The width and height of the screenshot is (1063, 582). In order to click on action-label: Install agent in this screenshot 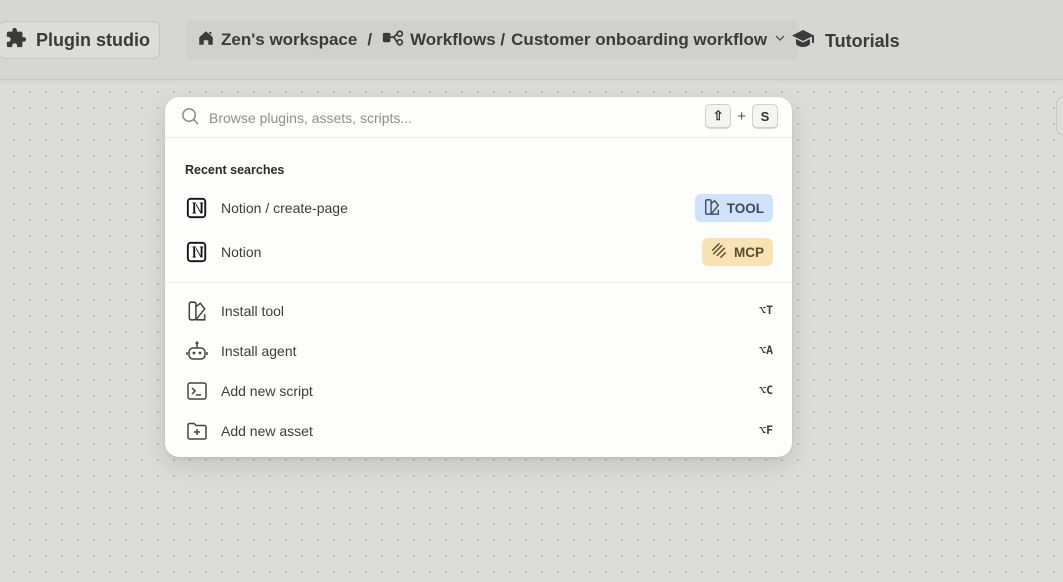, I will do `click(259, 351)`.